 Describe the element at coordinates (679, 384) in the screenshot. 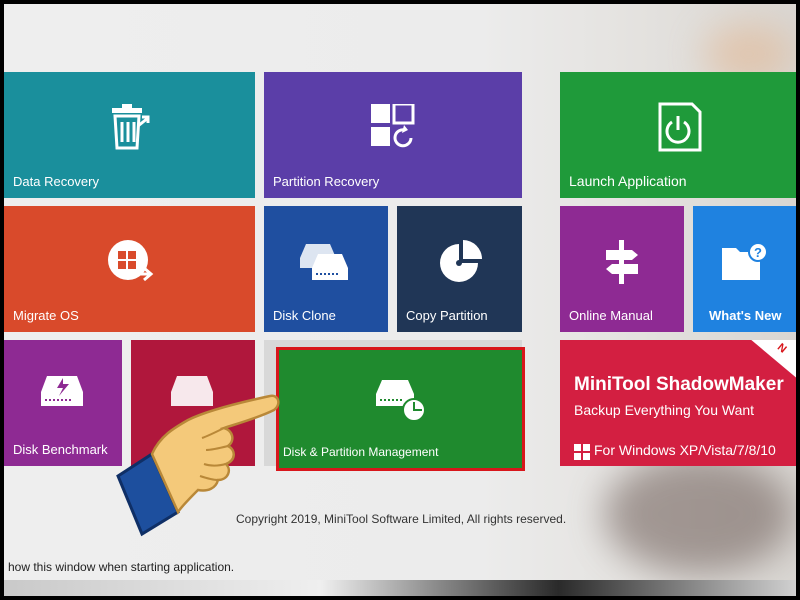

I see `ad-title: MiniTool ShadowMaker` at that location.